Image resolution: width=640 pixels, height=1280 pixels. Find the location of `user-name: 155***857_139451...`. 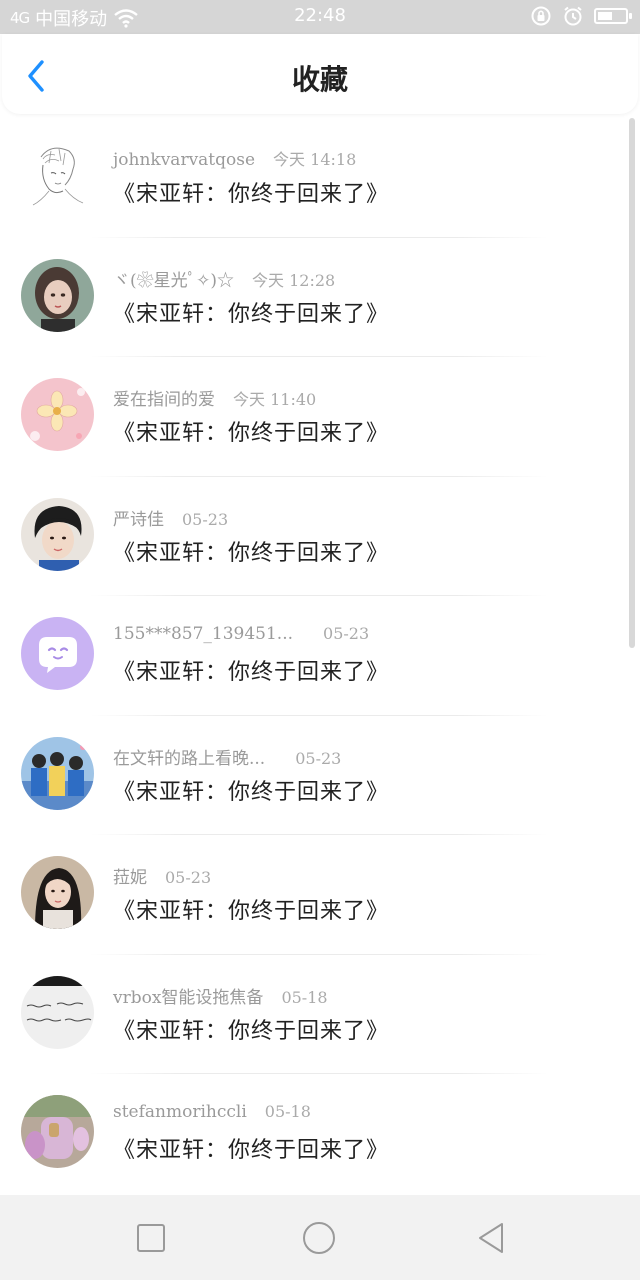

user-name: 155***857_139451... is located at coordinates (203, 634).